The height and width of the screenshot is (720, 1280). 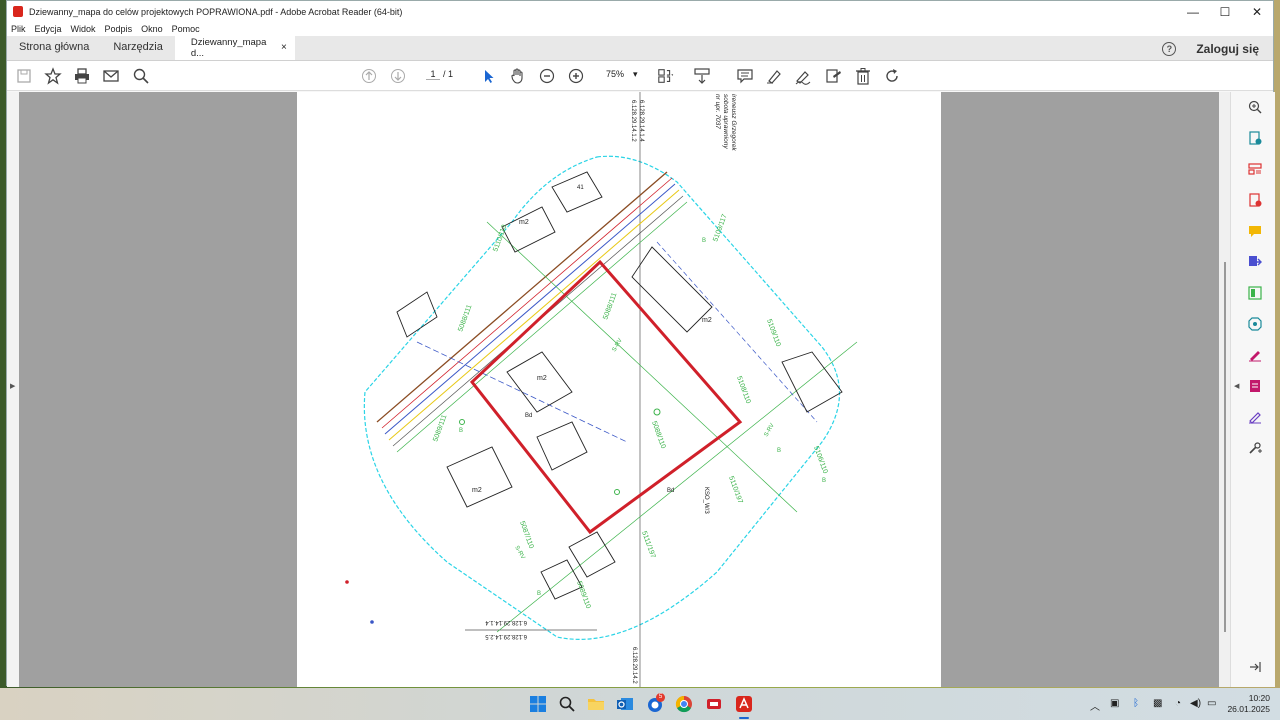 I want to click on select-cursor-icon, so click(x=489, y=76).